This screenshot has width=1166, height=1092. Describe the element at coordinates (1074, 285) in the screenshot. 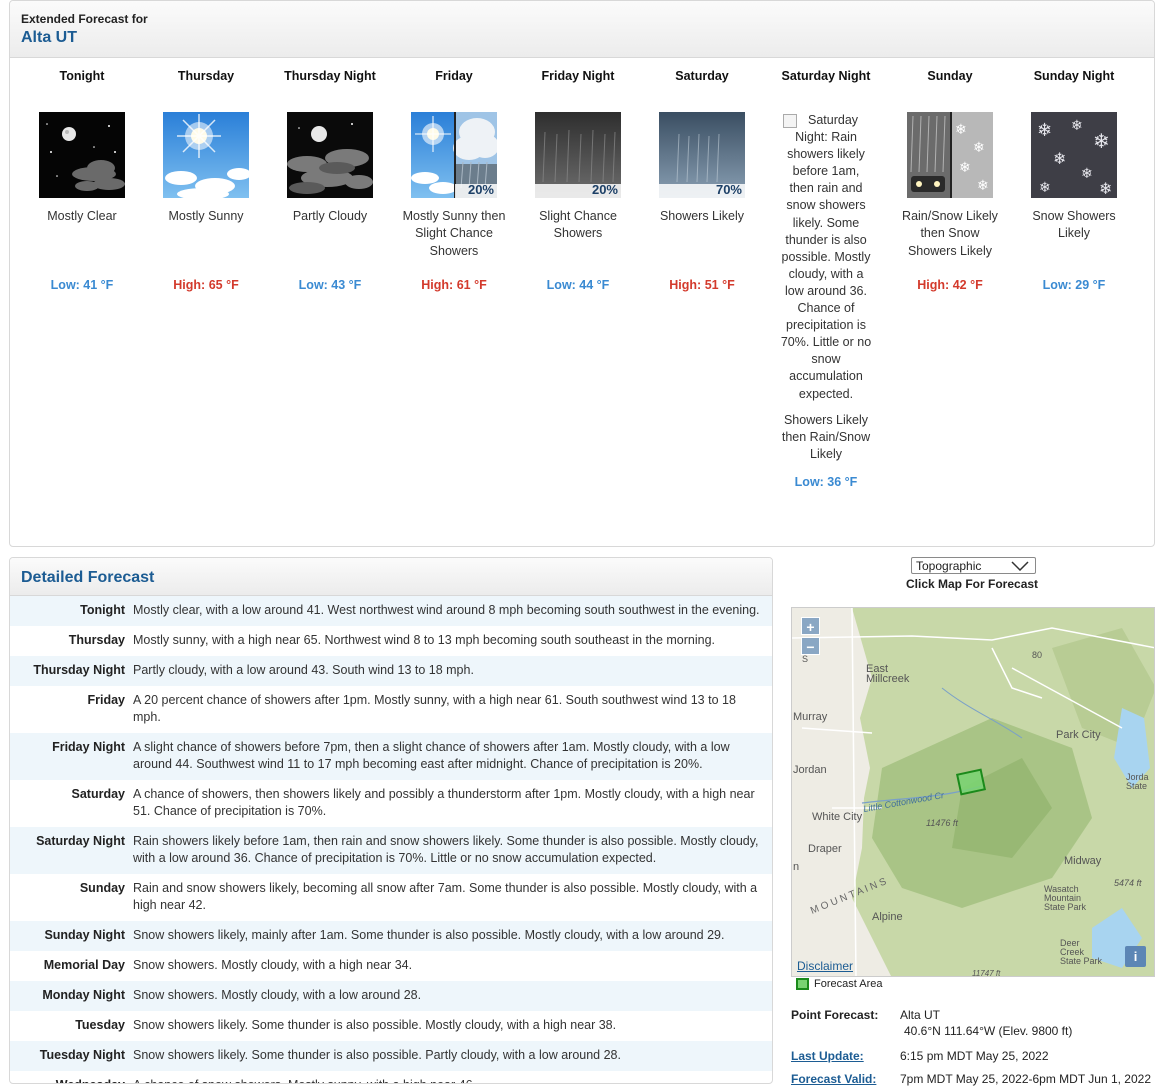

I see `period-temperature: Low: 29 °F` at that location.